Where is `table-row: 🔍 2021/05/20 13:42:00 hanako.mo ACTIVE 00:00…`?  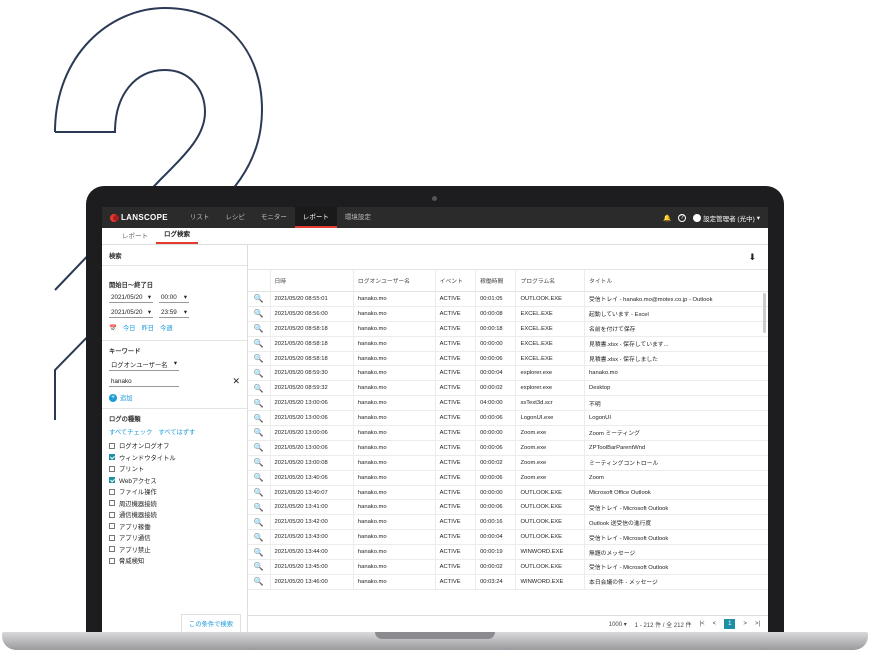 table-row: 🔍 2021/05/20 13:42:00 hanako.mo ACTIVE 00:00… is located at coordinates (508, 522).